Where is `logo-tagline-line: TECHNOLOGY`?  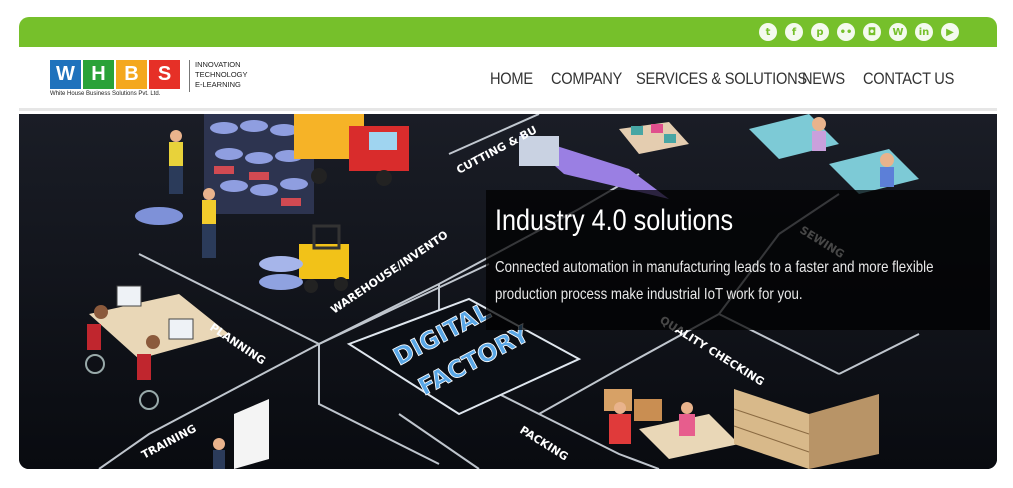
logo-tagline-line: TECHNOLOGY is located at coordinates (221, 74).